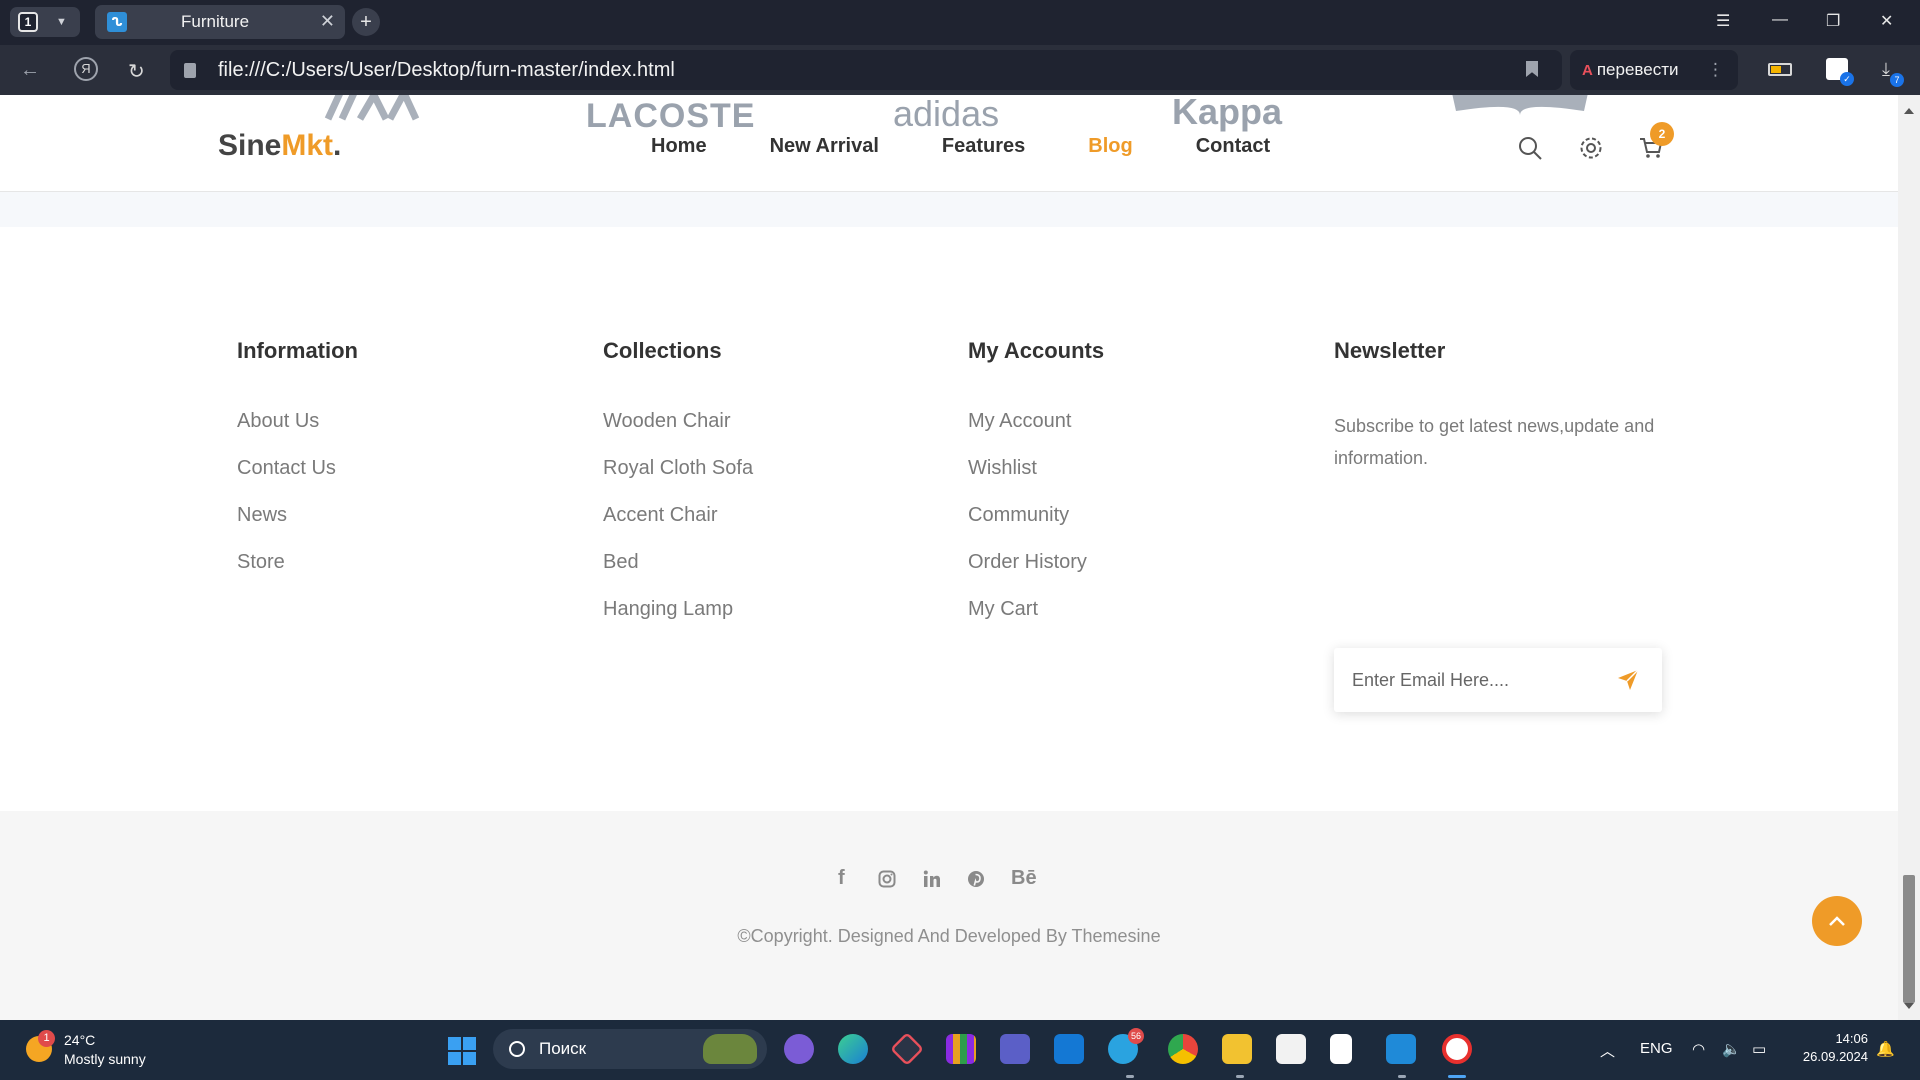 The height and width of the screenshot is (1080, 1920). What do you see at coordinates (1390, 350) in the screenshot?
I see `column-title: Newsletter` at bounding box center [1390, 350].